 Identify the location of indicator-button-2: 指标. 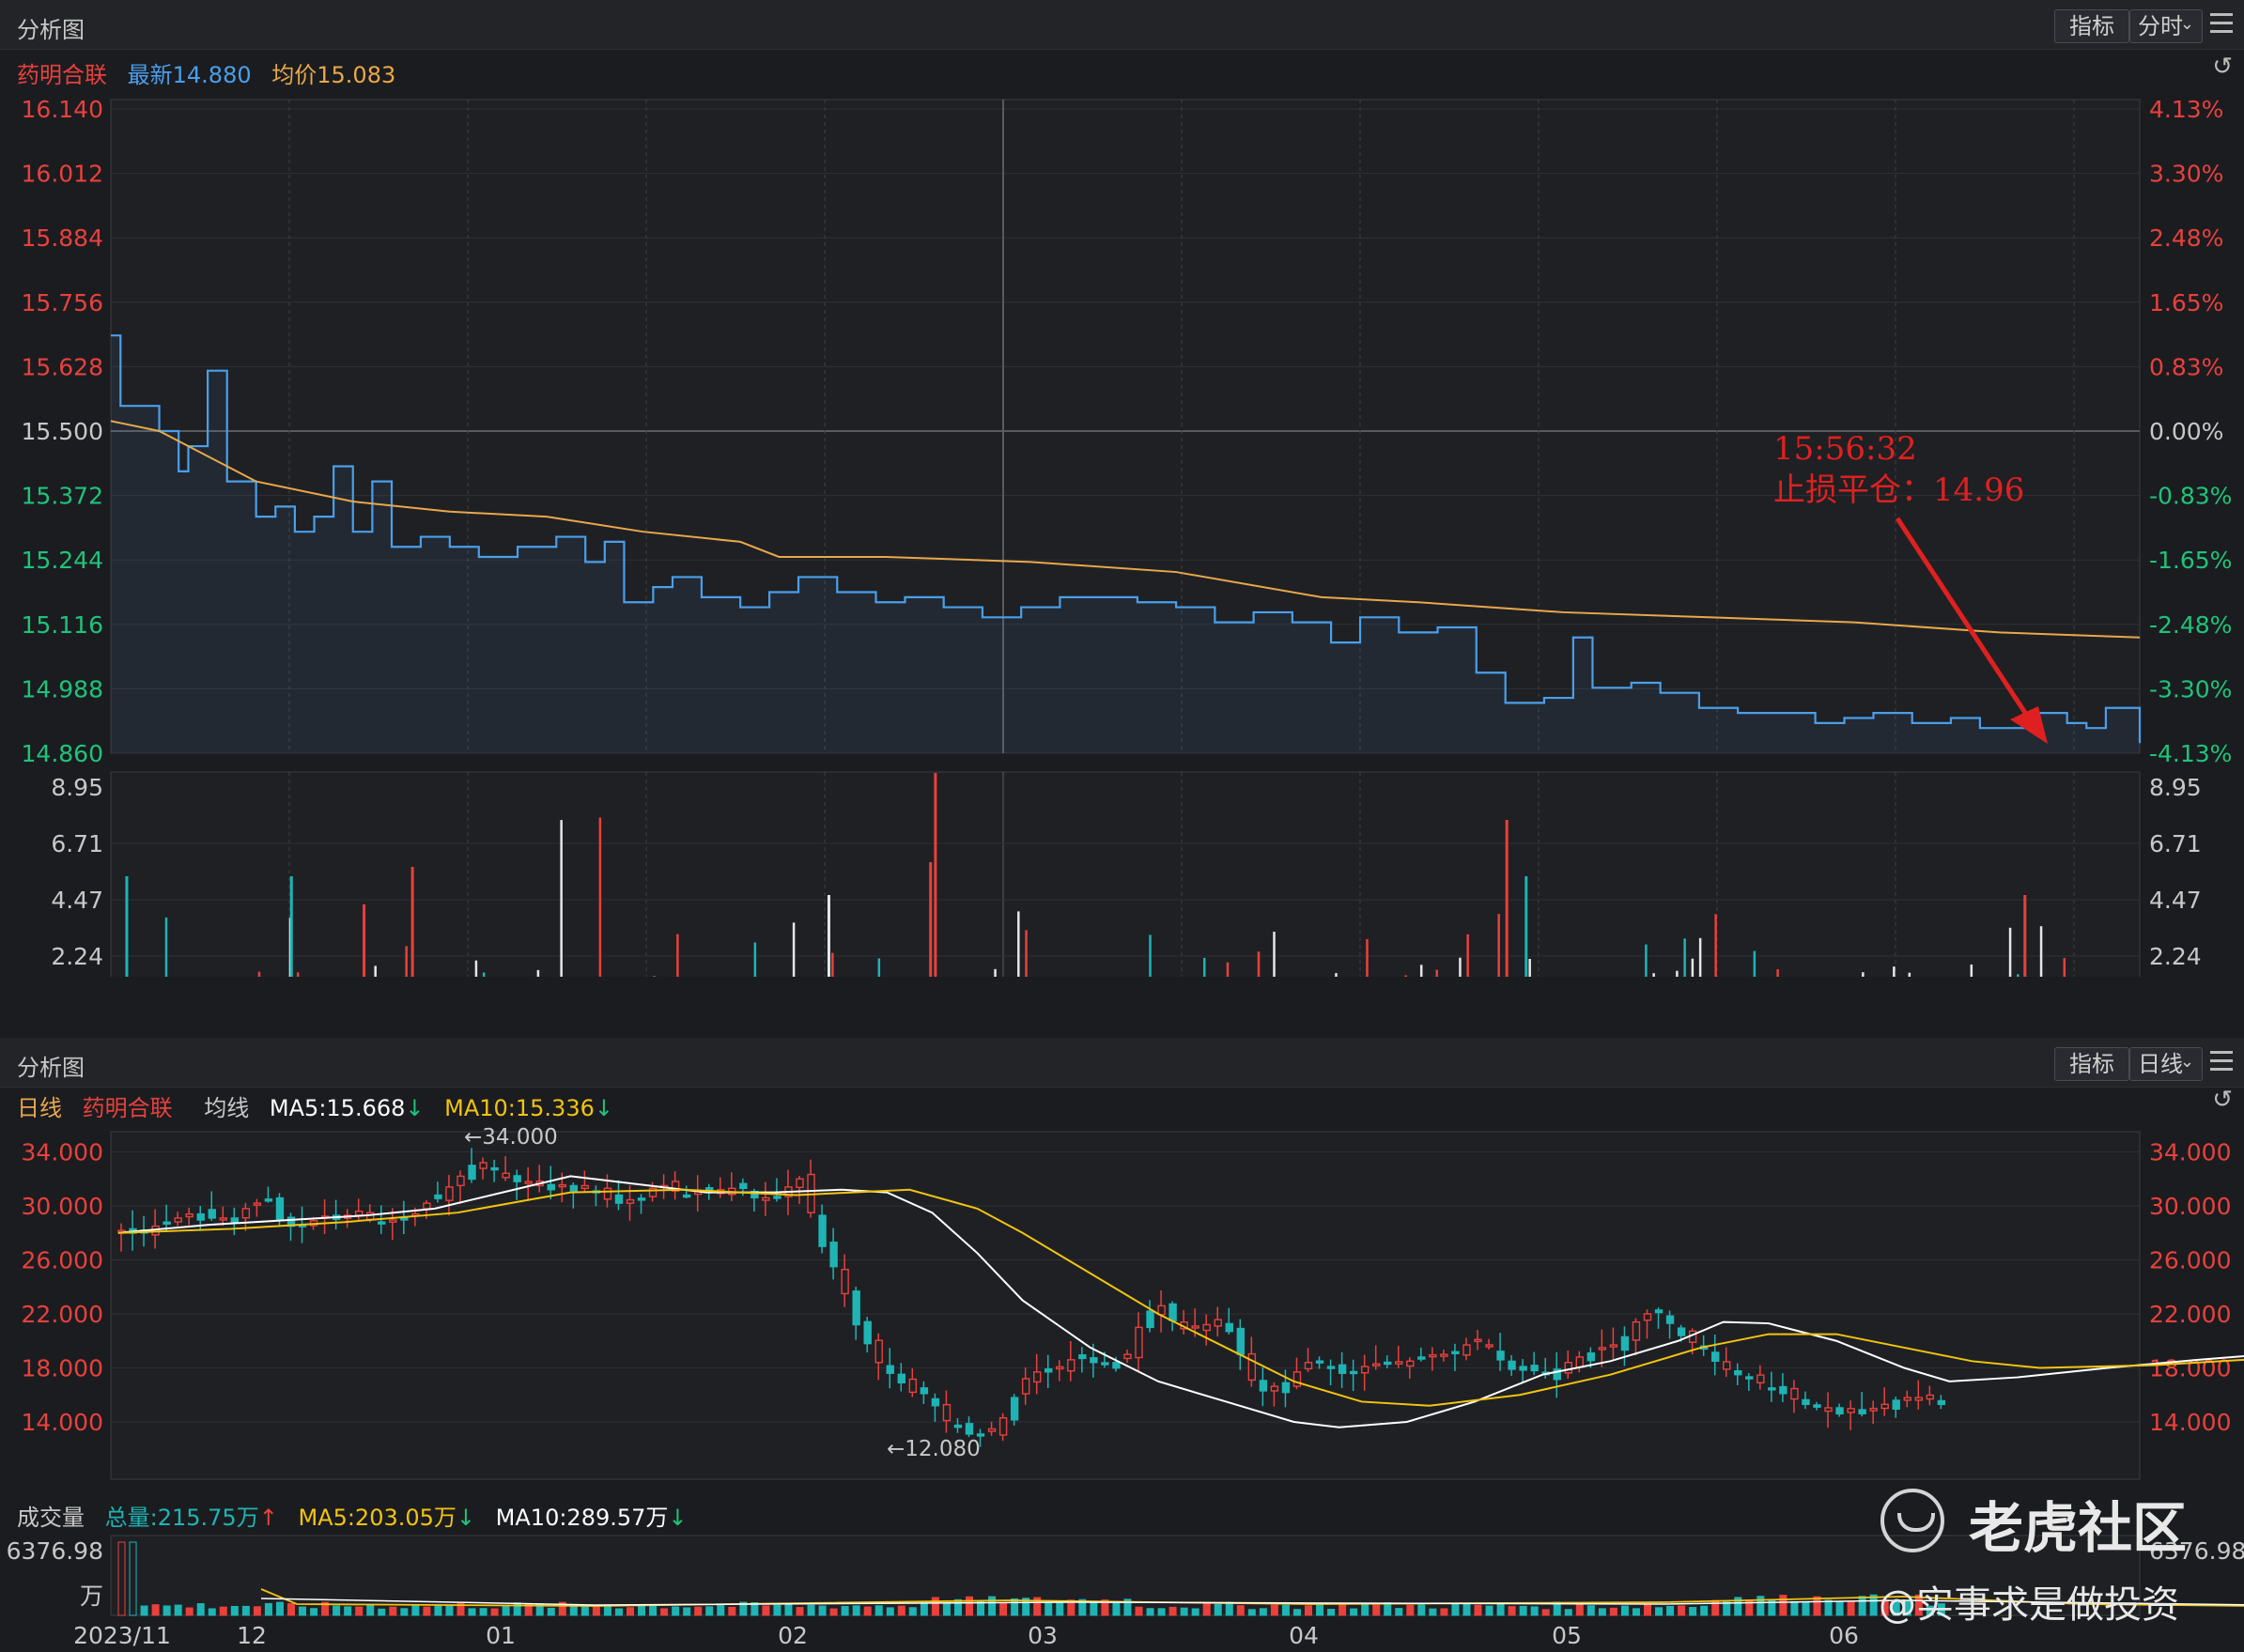
(2091, 1064).